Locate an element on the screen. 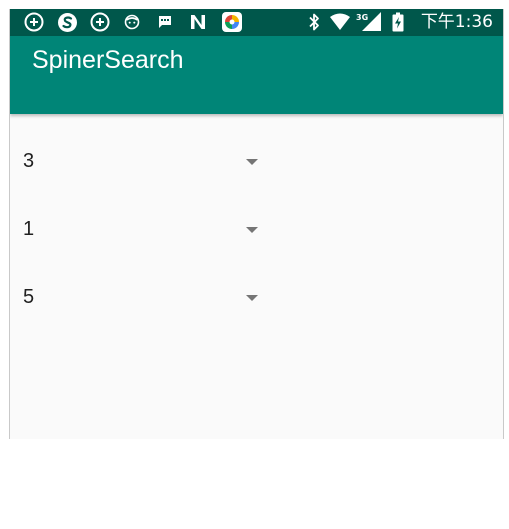  battery-charging-icon is located at coordinates (398, 22).